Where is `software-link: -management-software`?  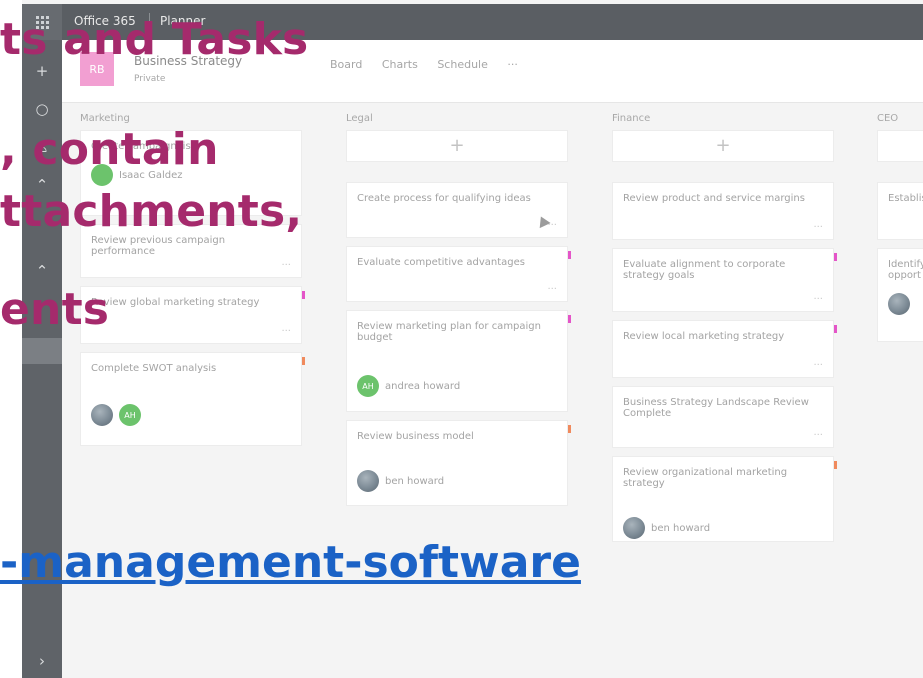 software-link: -management-software is located at coordinates (290, 562).